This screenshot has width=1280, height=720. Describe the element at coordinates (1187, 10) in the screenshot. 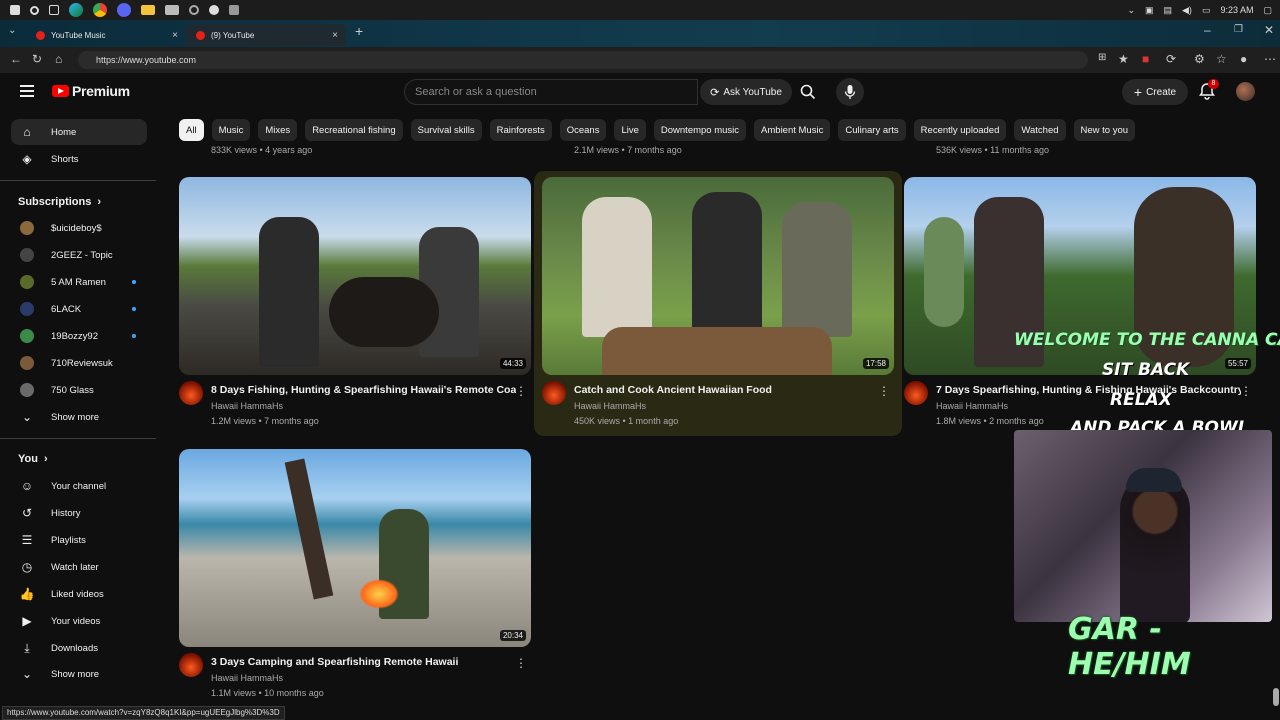

I see `volume-icon: ◀)` at that location.